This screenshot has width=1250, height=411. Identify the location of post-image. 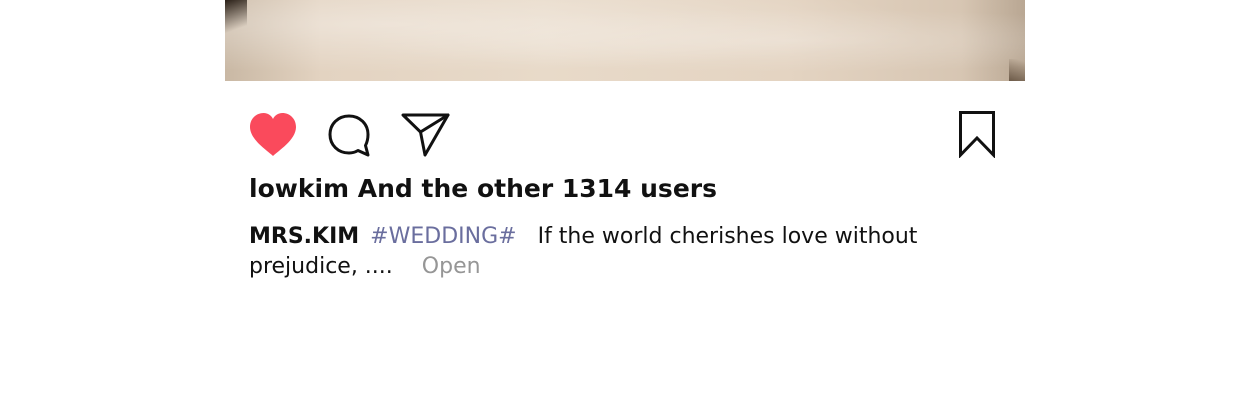
(625, 40).